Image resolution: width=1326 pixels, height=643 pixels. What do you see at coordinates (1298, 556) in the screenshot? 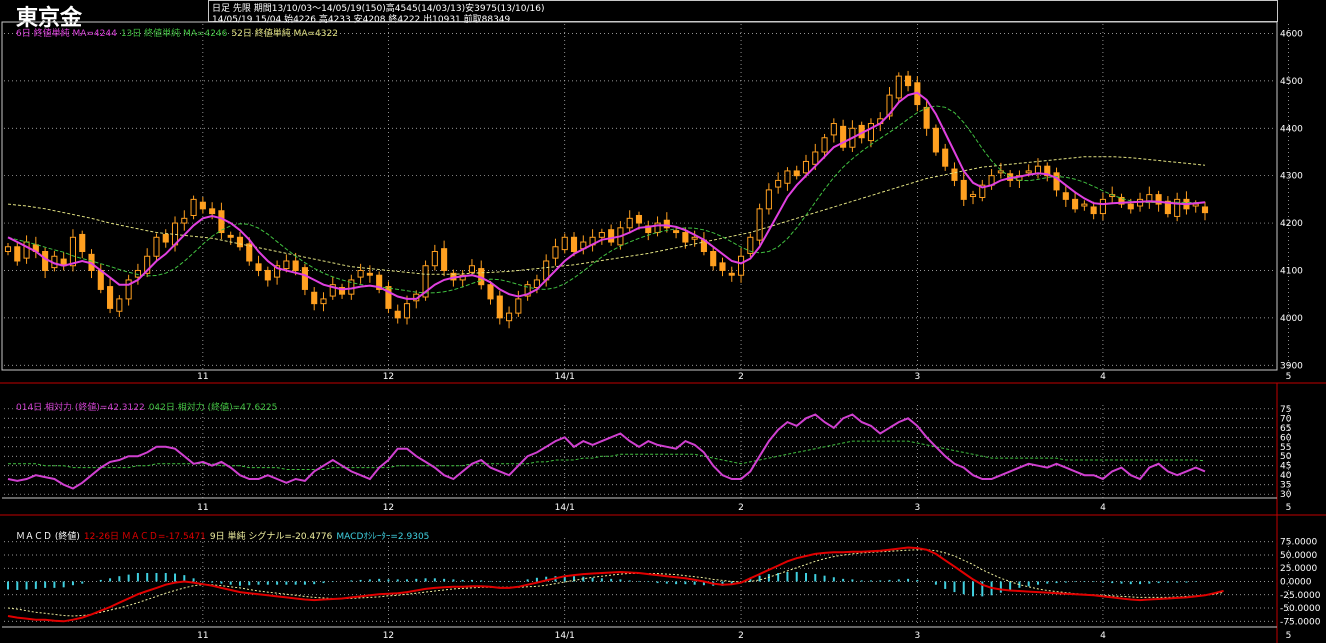
I see `macd-y-tick-label: 50.0000` at bounding box center [1298, 556].